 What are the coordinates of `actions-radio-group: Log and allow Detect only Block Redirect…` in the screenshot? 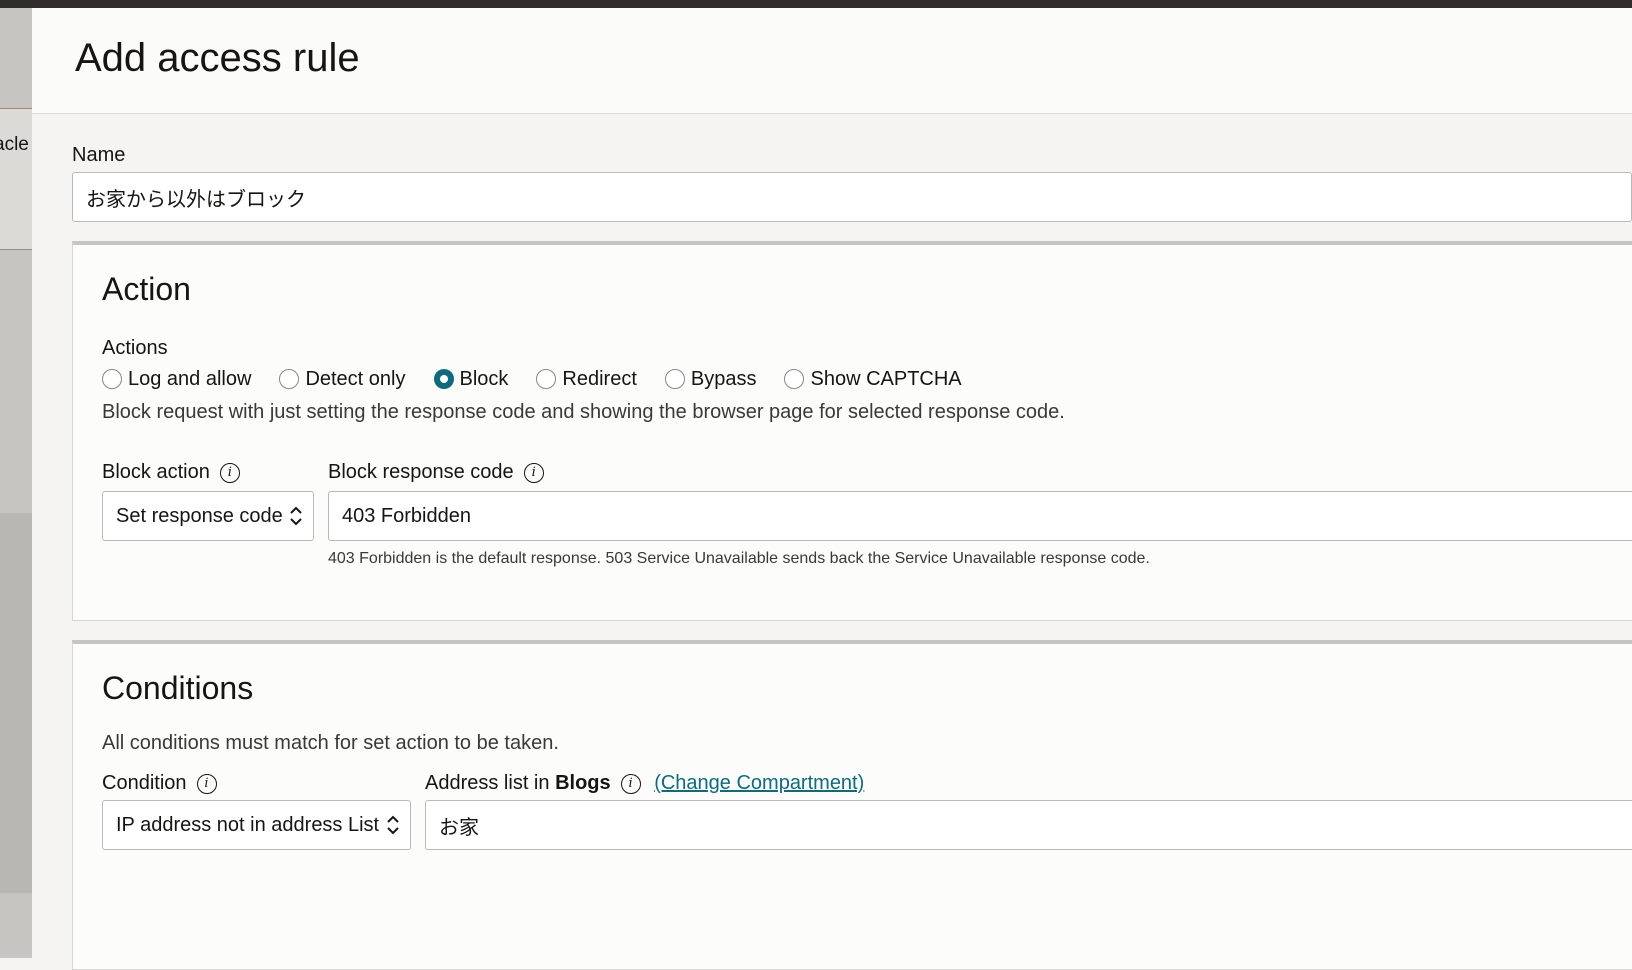 It's located at (546, 379).